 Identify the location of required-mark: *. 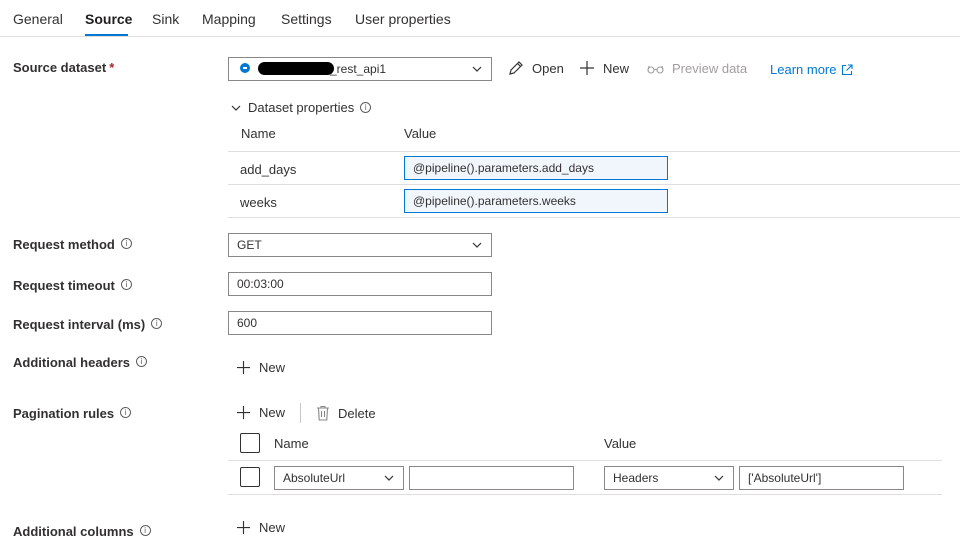
(112, 67).